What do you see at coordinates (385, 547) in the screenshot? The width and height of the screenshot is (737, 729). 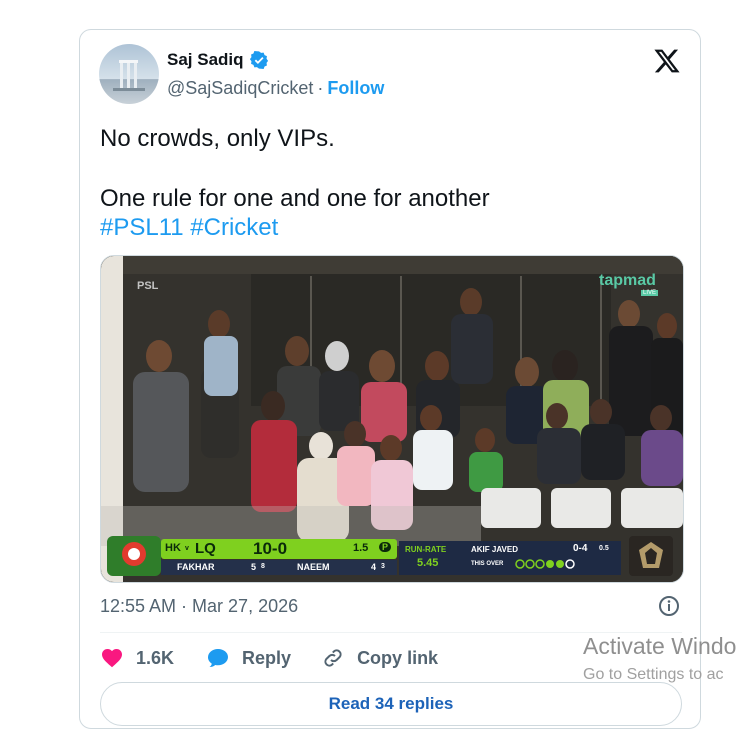 I see `powerplay-badge: P` at bounding box center [385, 547].